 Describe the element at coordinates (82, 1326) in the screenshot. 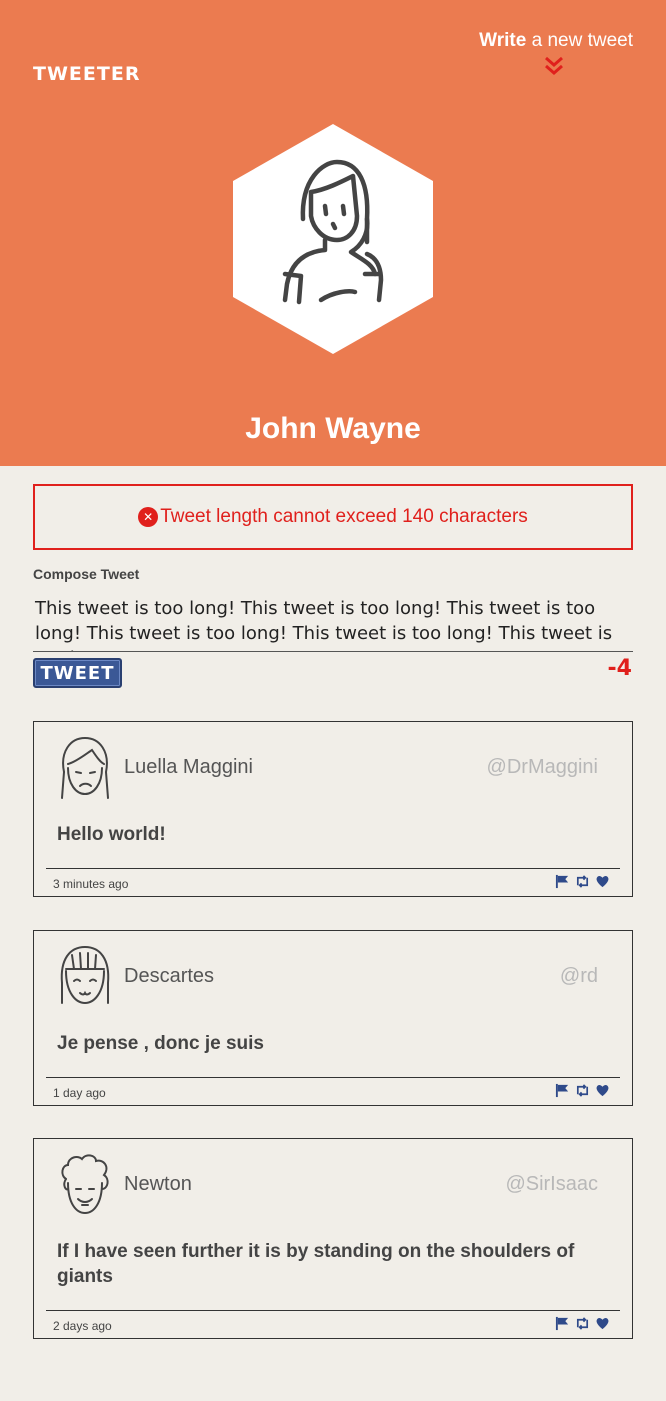

I see `tweet-timestamp: 2 days ago` at that location.